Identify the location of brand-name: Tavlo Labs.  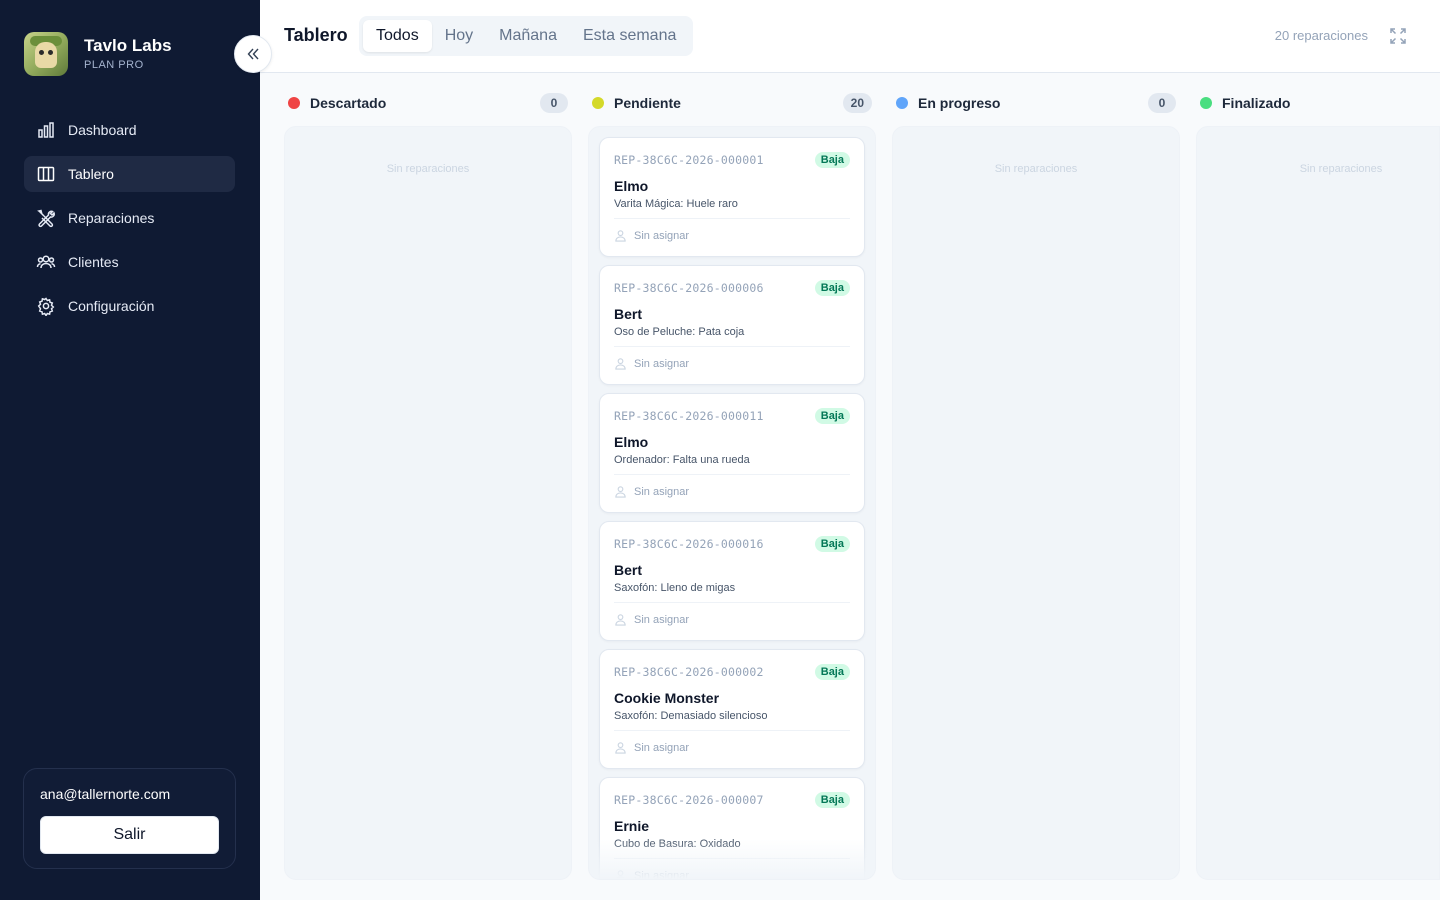
(128, 45).